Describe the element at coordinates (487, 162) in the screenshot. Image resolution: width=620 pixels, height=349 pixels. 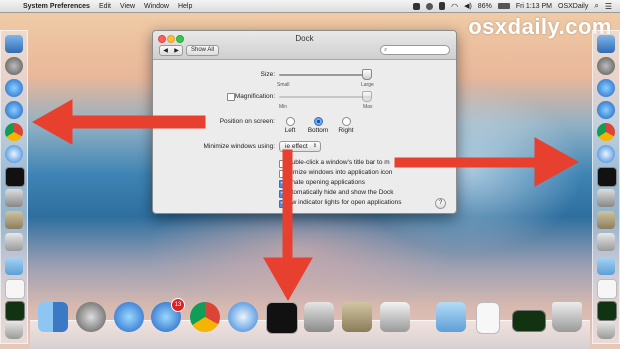
I see `arrow-right-icon` at that location.